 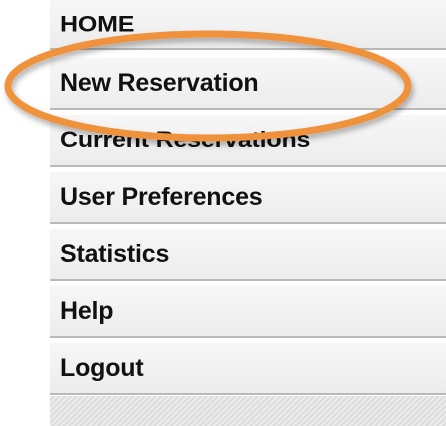 I want to click on menu-item-home: HOME, so click(x=248, y=25).